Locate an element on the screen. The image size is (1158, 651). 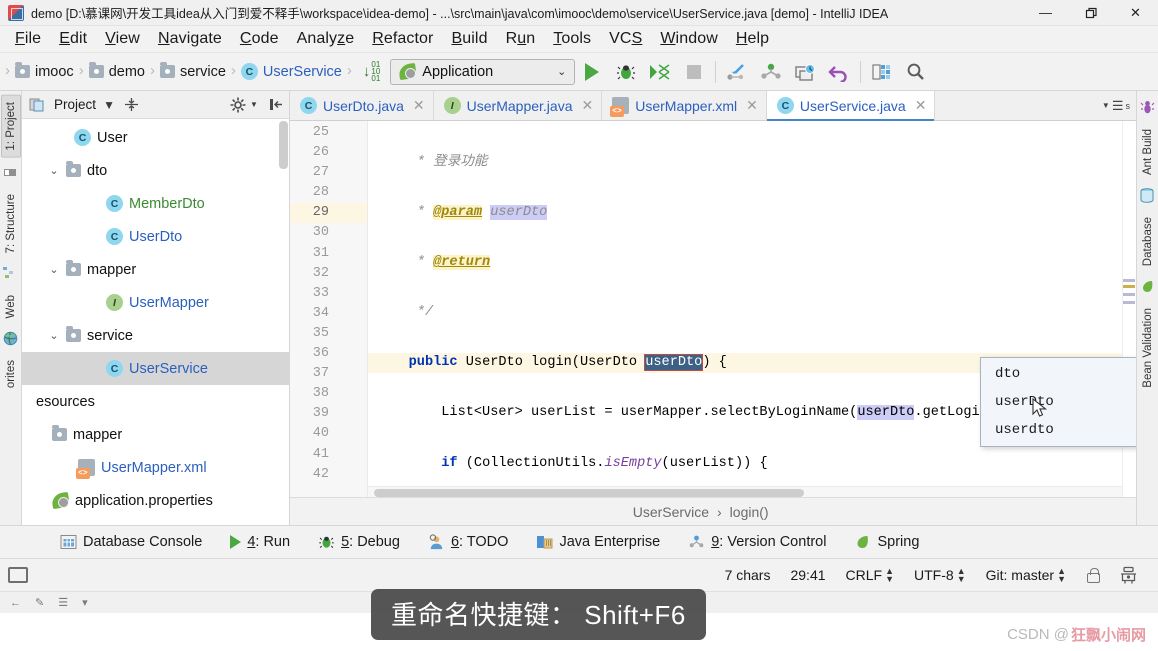
tree-item-mapper-pkg: ⌄ mapper is located at coordinates (155, 269).